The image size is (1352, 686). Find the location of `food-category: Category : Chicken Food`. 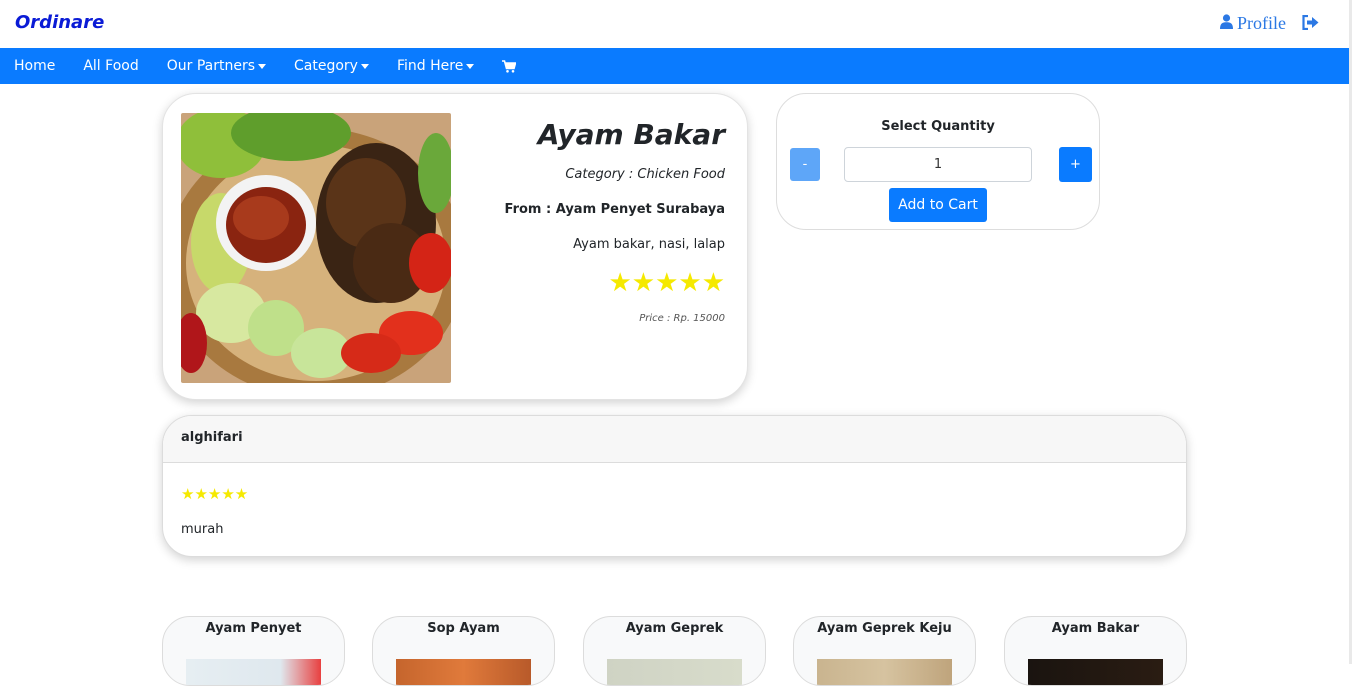

food-category: Category : Chicken Food is located at coordinates (645, 174).